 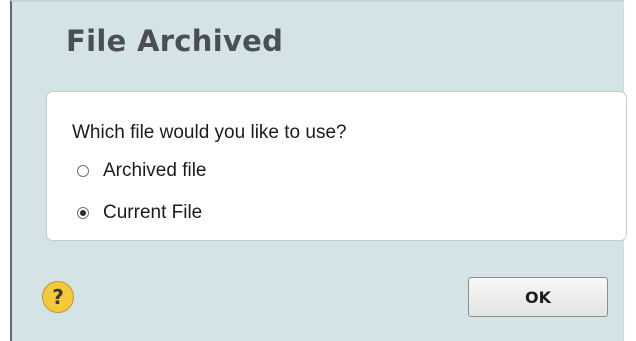 I want to click on radio-current-file: Current File, so click(x=139, y=213).